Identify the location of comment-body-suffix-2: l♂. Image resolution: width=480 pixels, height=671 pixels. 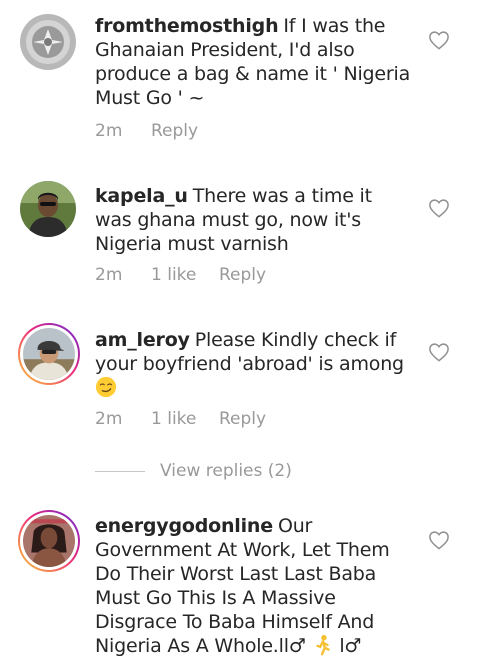
(350, 646).